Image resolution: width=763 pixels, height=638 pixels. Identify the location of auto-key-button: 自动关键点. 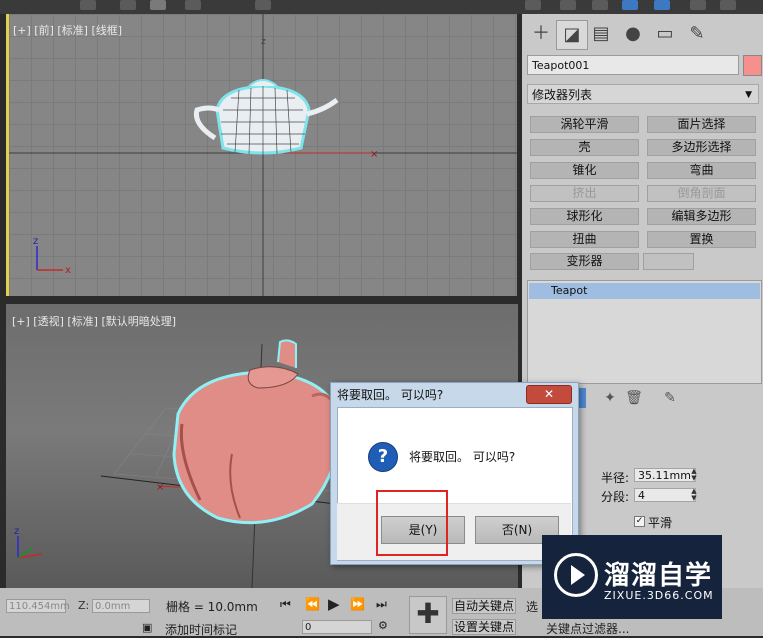
(484, 606).